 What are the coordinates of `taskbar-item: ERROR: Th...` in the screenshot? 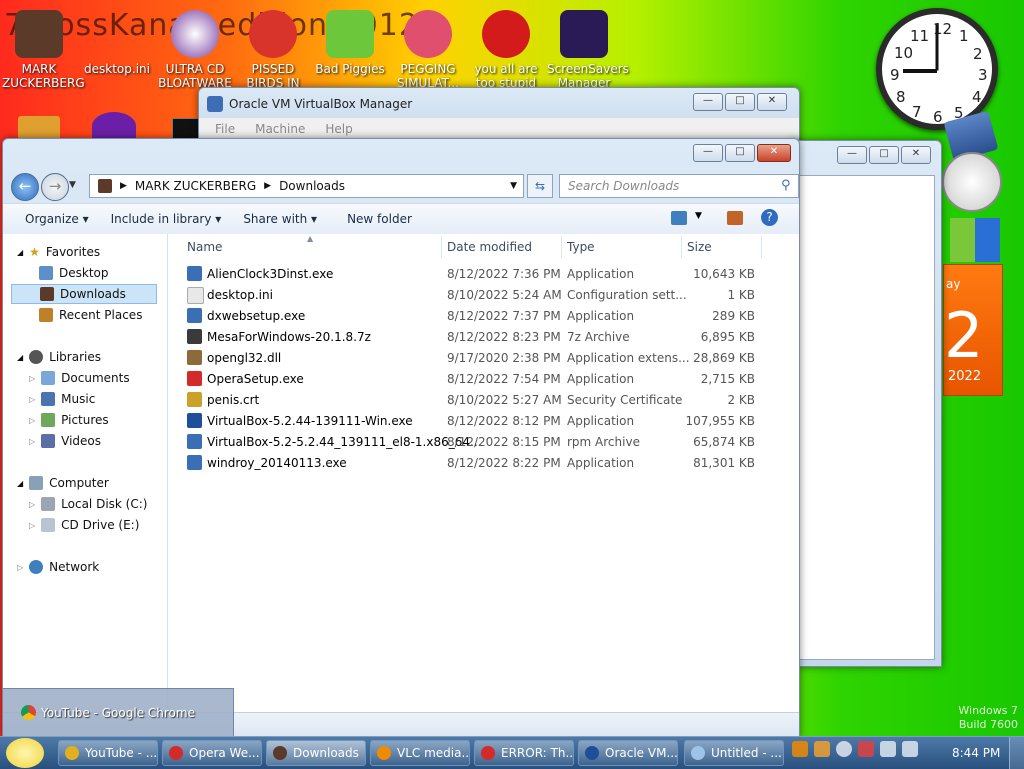 It's located at (524, 753).